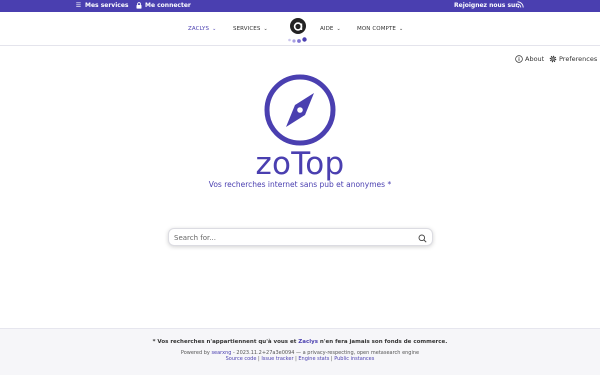  I want to click on nav-account-label: MON COMPTE, so click(377, 29).